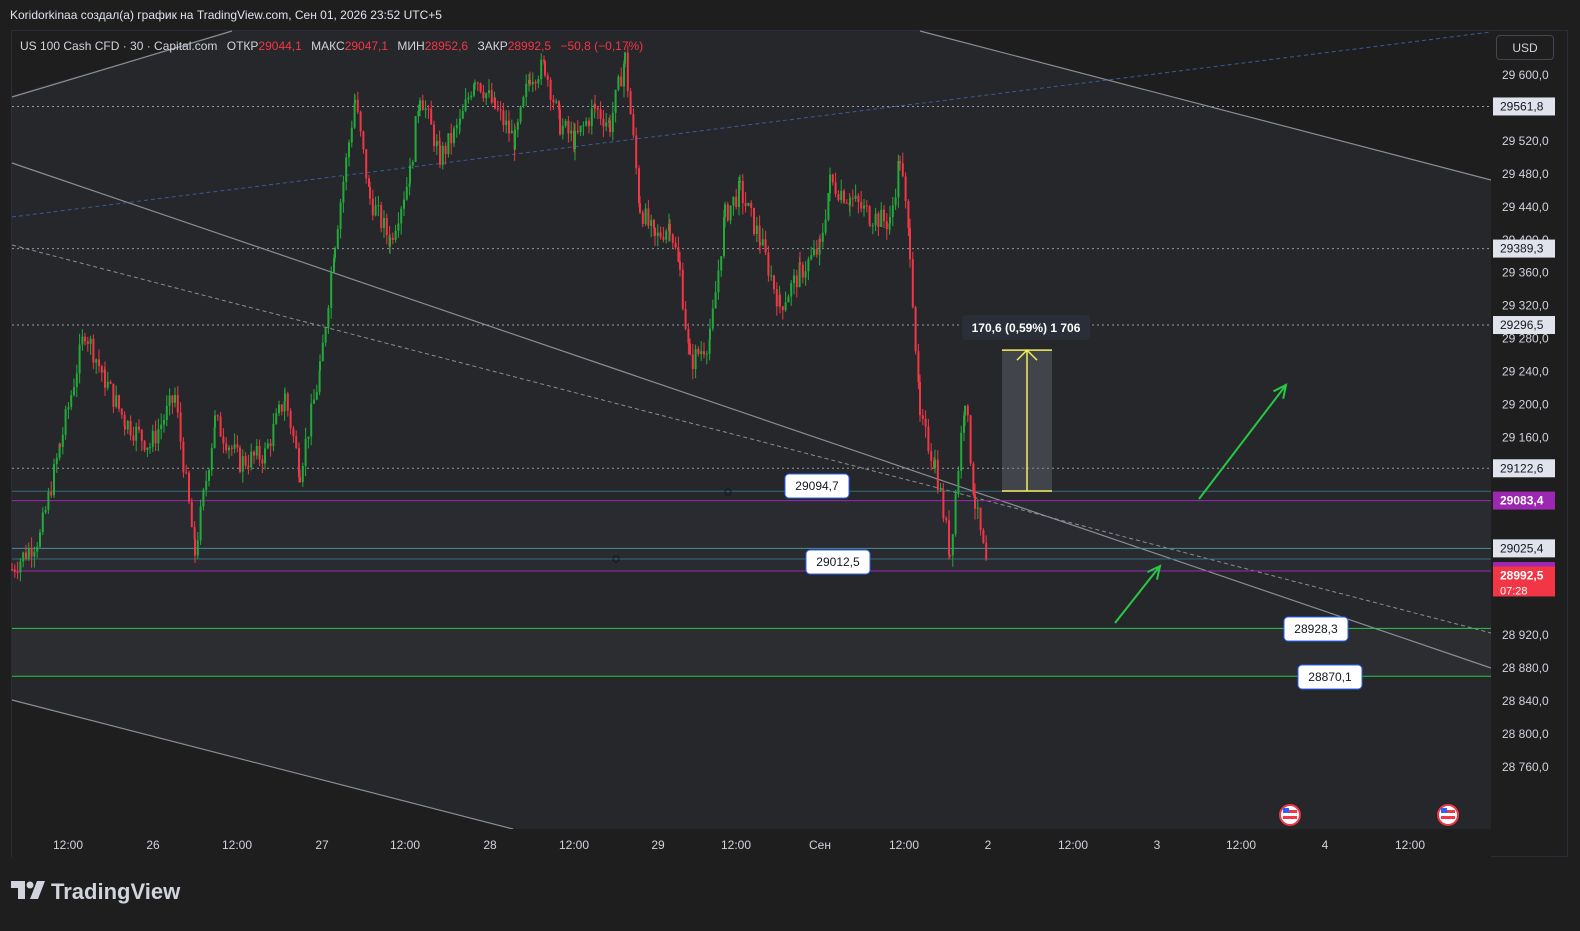 The width and height of the screenshot is (1580, 931). I want to click on tradingview-footer: TradingView, so click(95, 893).